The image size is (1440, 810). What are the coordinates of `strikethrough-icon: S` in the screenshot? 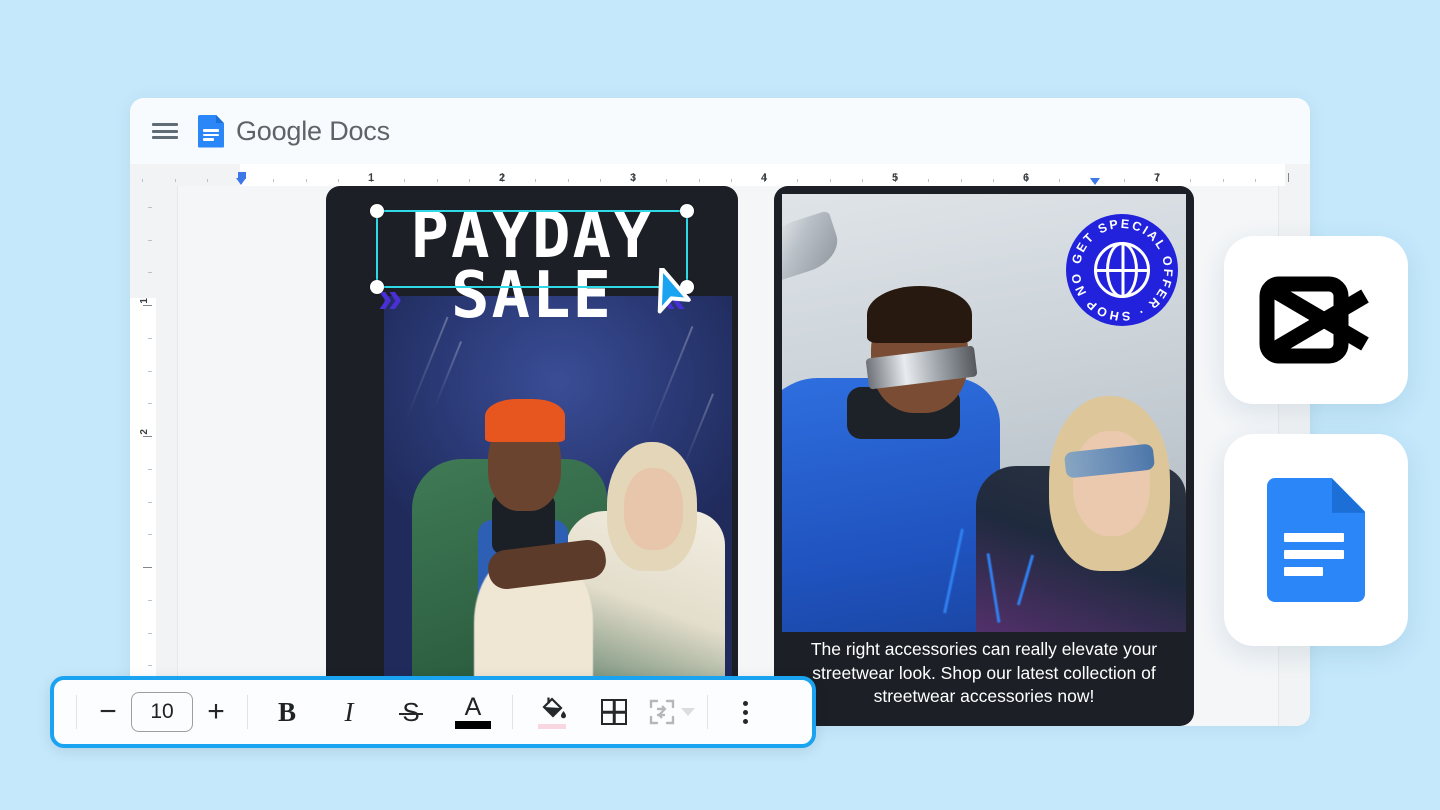 It's located at (411, 711).